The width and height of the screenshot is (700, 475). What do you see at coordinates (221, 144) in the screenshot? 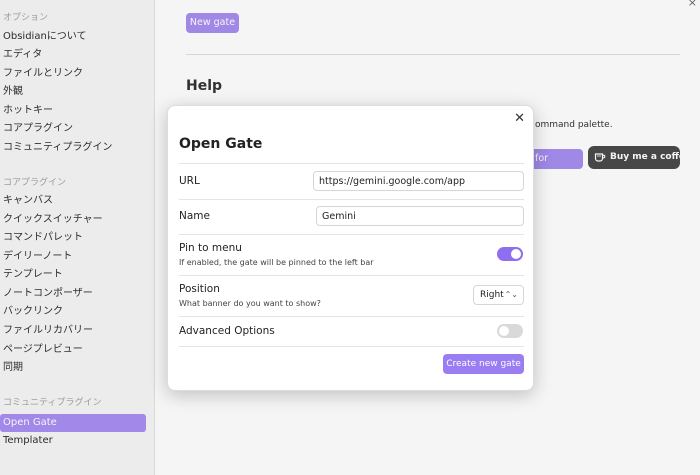
I see `modal-title: Open Gate` at bounding box center [221, 144].